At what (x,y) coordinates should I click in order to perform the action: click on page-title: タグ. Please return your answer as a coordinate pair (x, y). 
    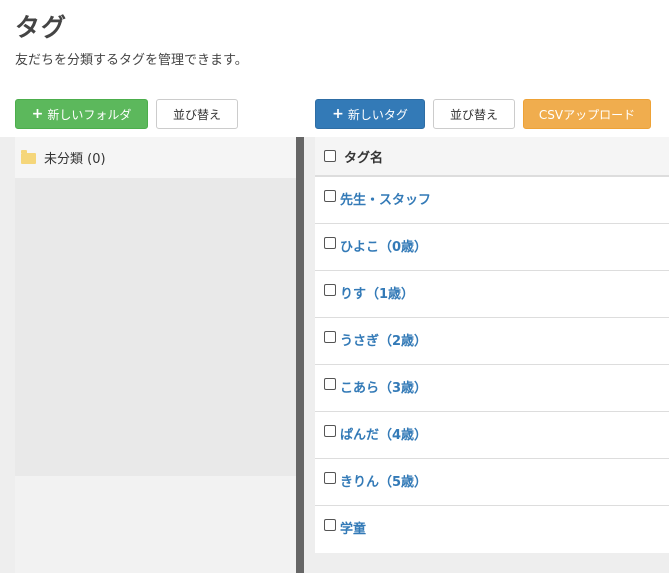
    Looking at the image, I should click on (41, 27).